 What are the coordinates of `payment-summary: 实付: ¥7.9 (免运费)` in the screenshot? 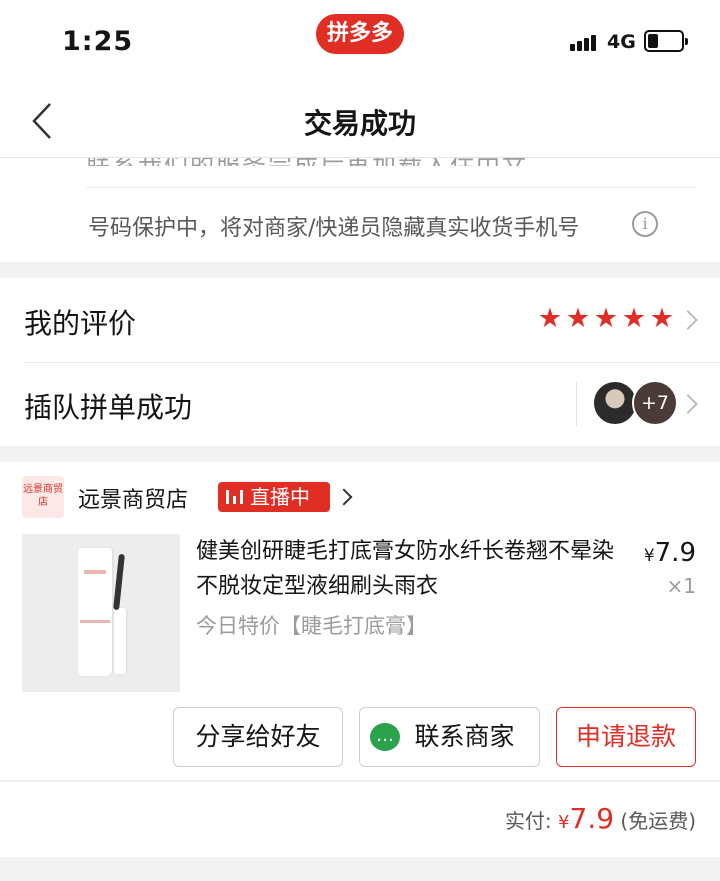 It's located at (360, 819).